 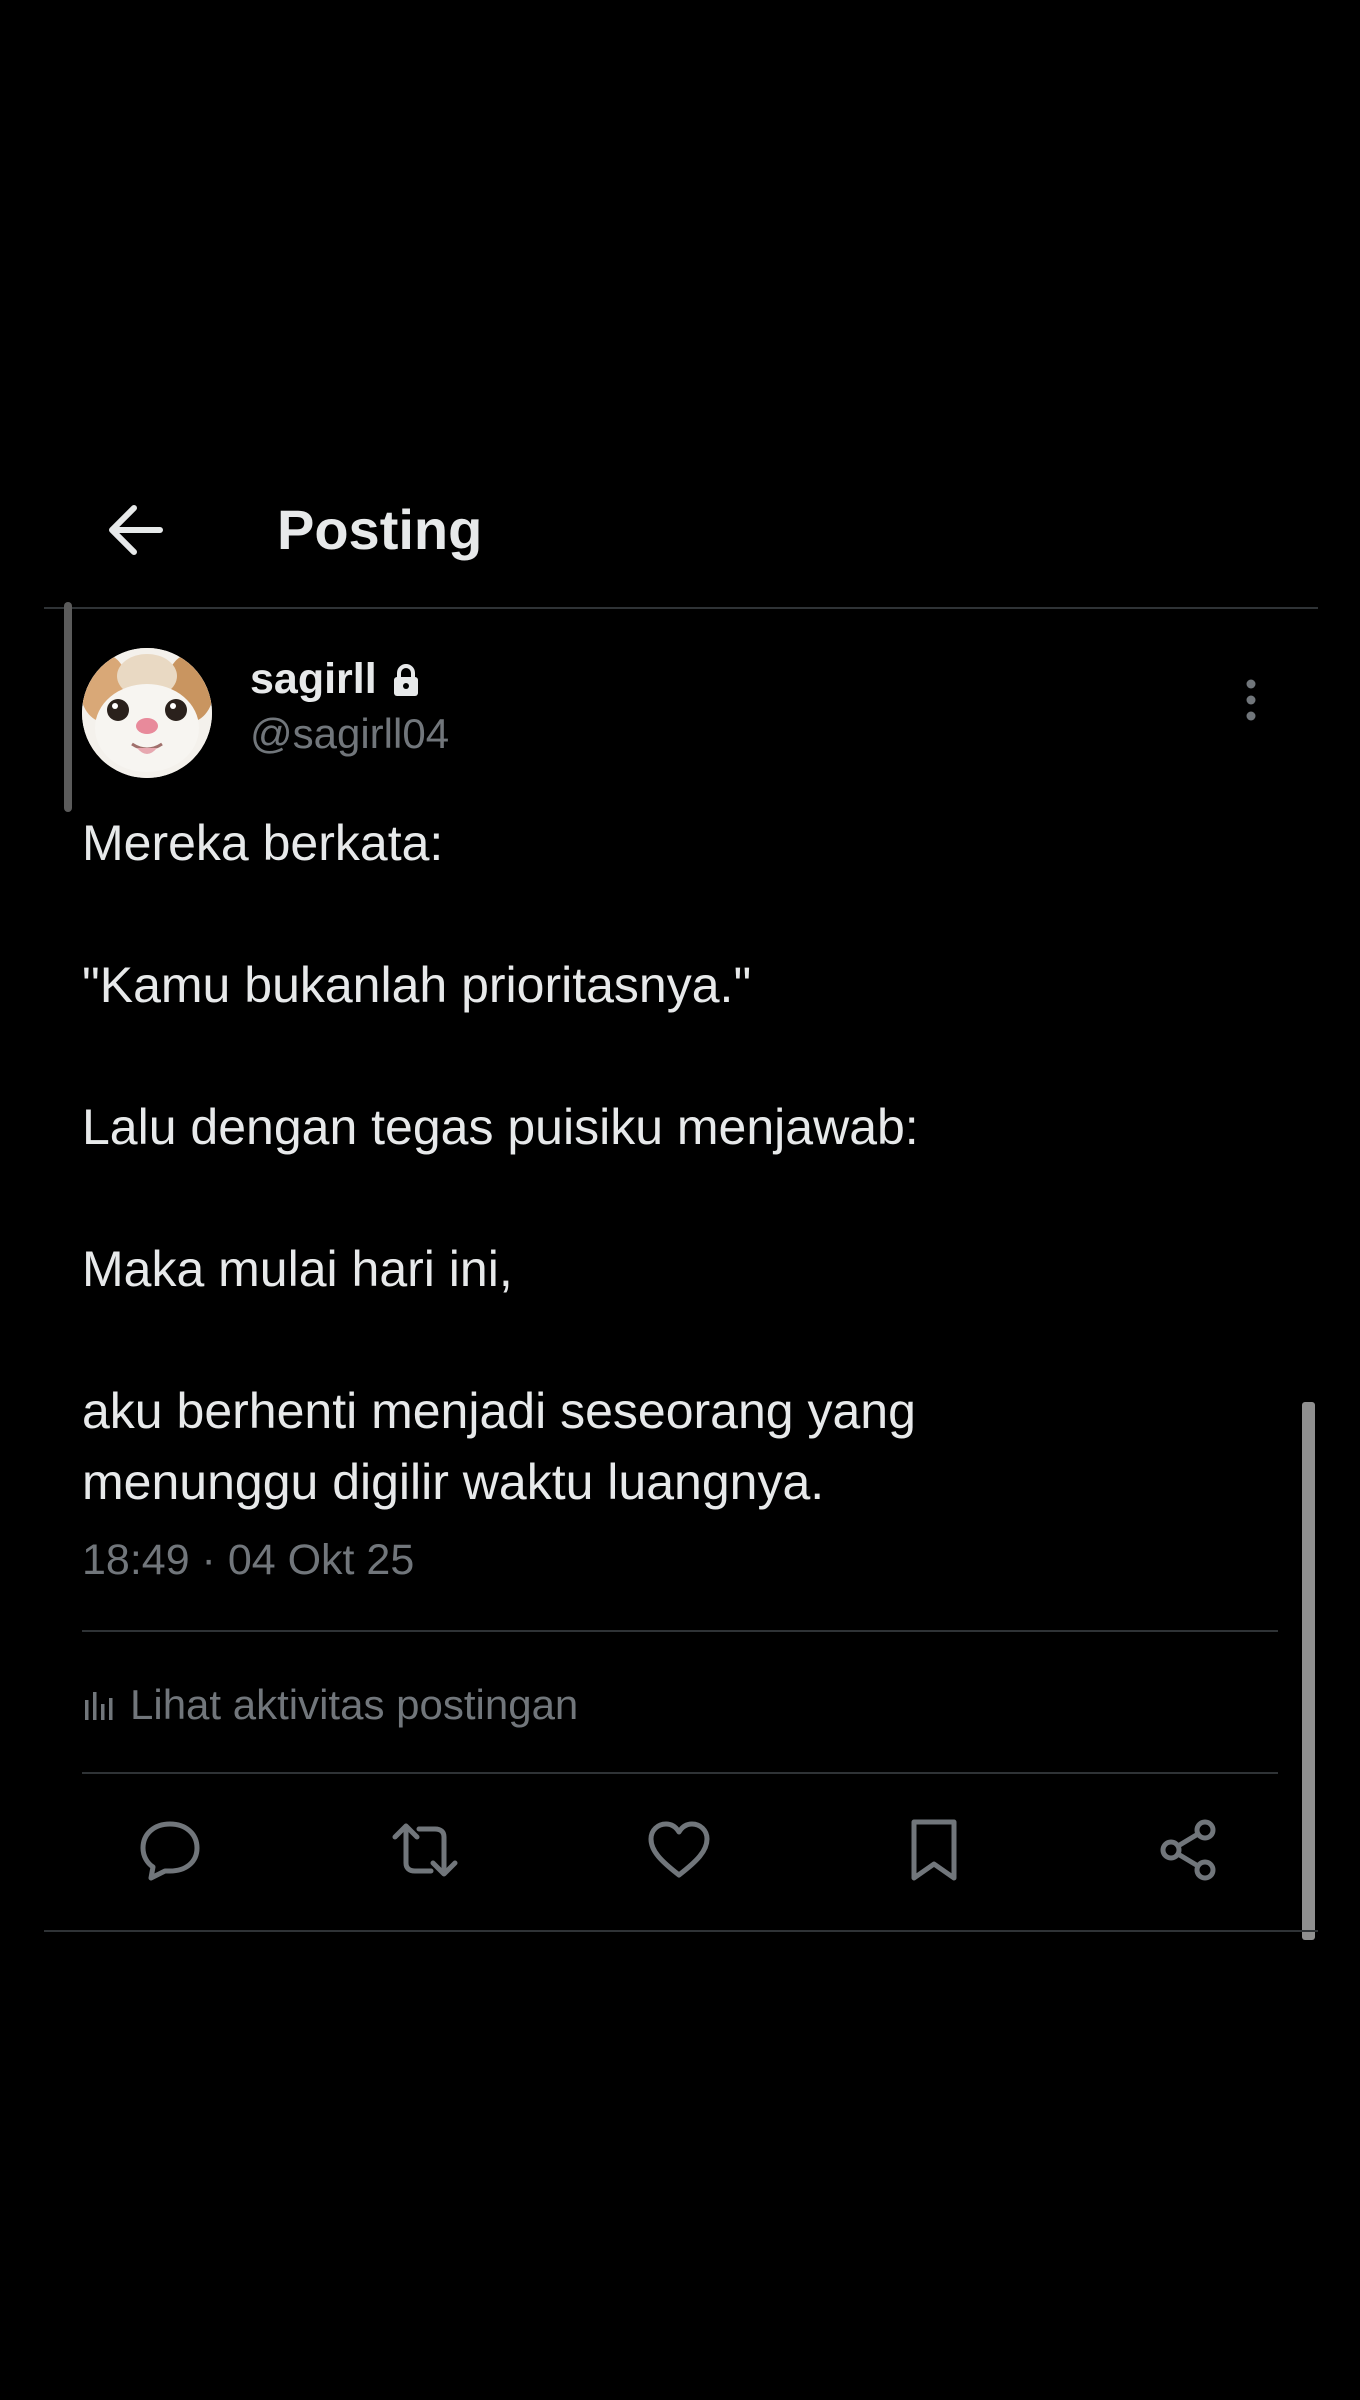 What do you see at coordinates (500, 1127) in the screenshot?
I see `post-line: Lalu dengan tegas puisiku menjawab:` at bounding box center [500, 1127].